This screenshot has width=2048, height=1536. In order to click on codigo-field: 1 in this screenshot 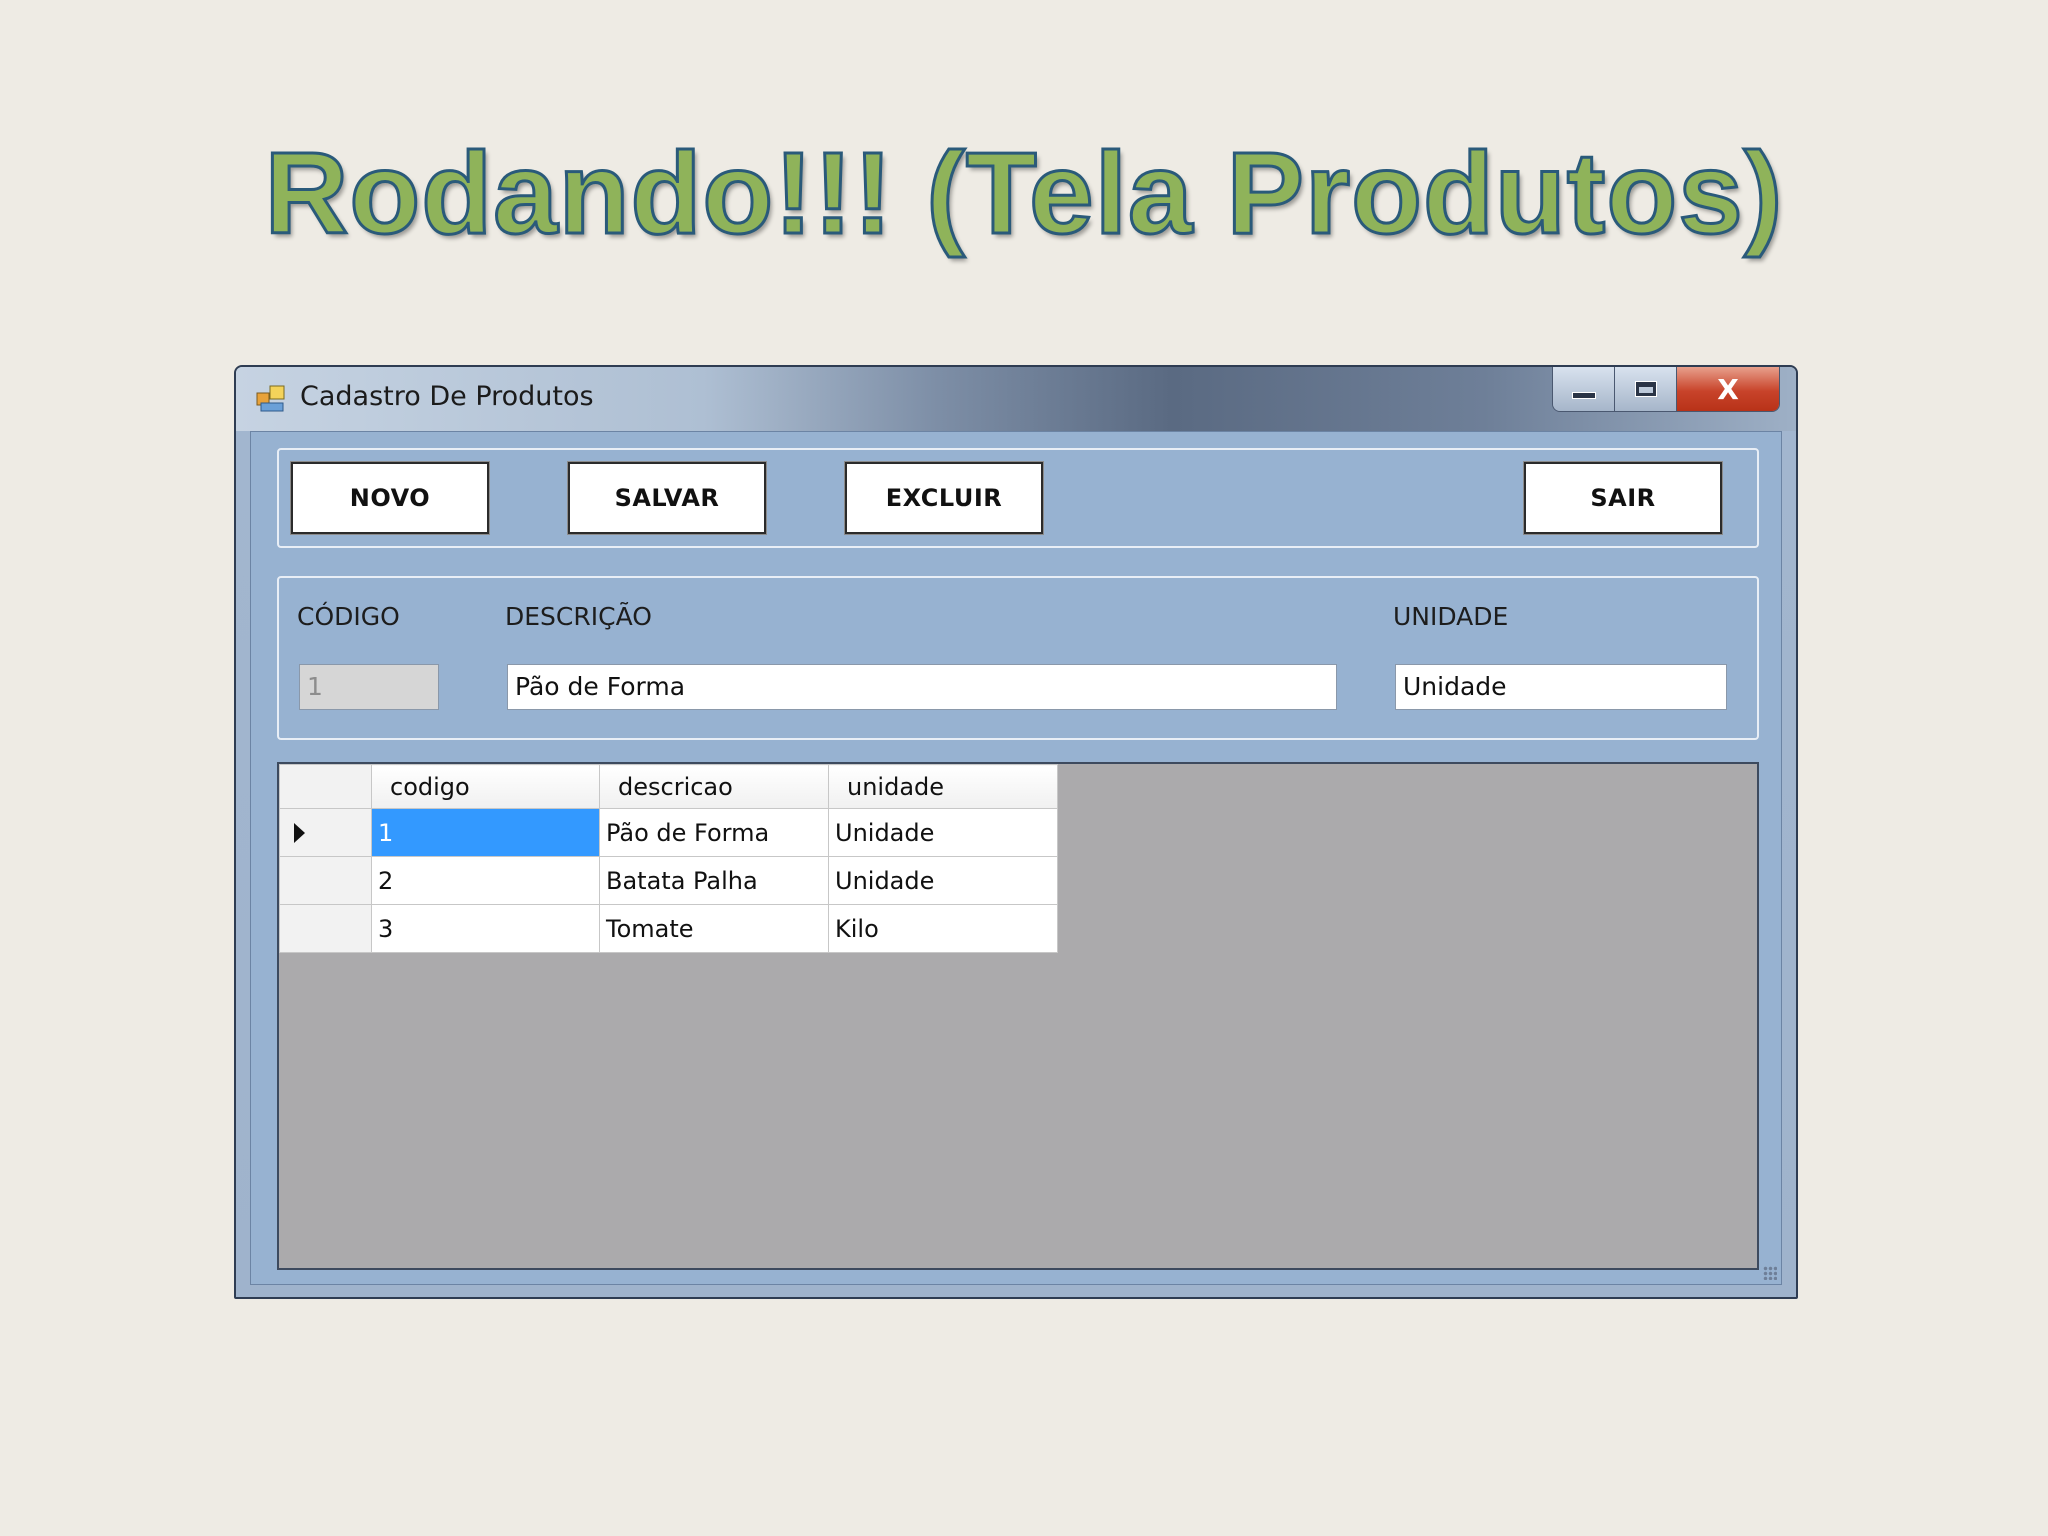, I will do `click(369, 687)`.